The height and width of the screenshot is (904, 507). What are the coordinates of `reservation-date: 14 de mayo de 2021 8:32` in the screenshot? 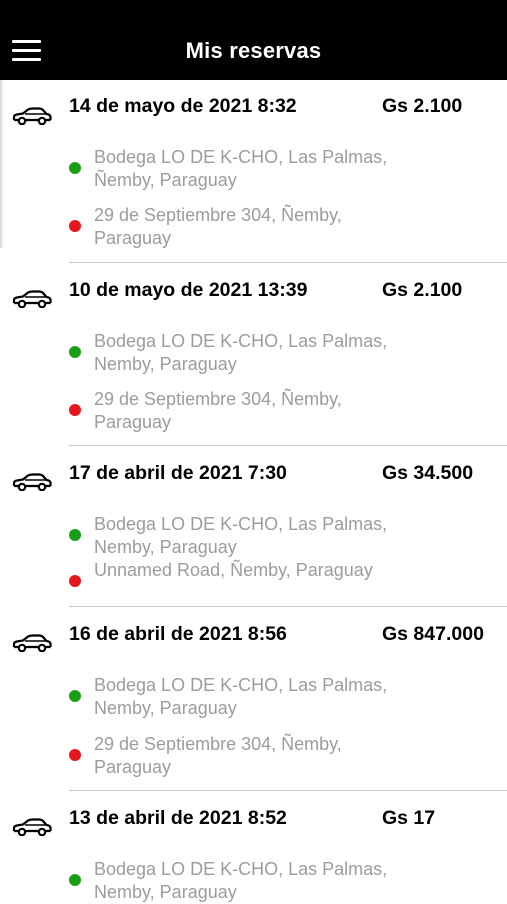 It's located at (183, 106).